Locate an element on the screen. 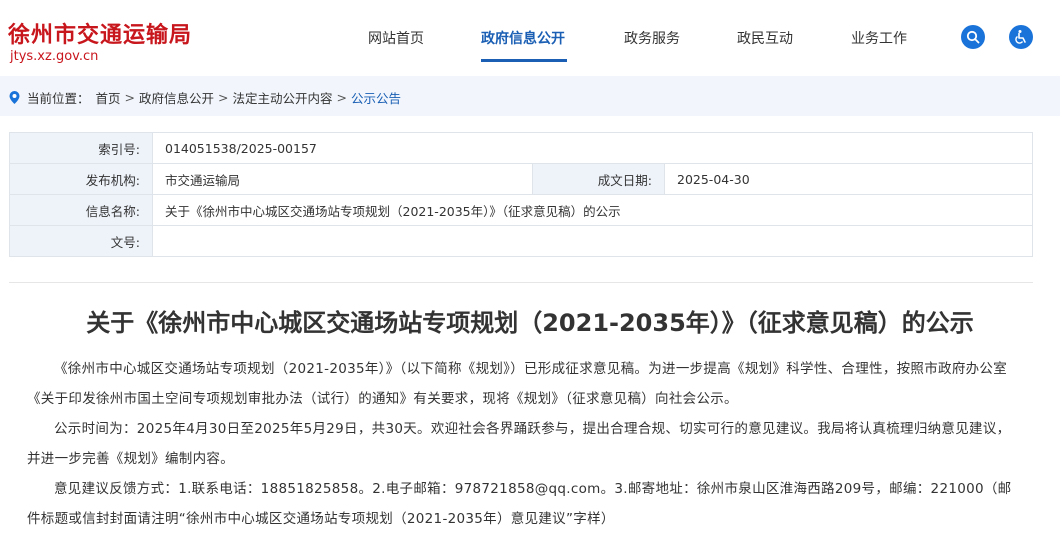 Image resolution: width=1060 pixels, height=538 pixels. breadcrumb-bar: 当前位置： 首页 > 政府信息公开 > 法定主动公开内容 > 公示公告 is located at coordinates (530, 96).